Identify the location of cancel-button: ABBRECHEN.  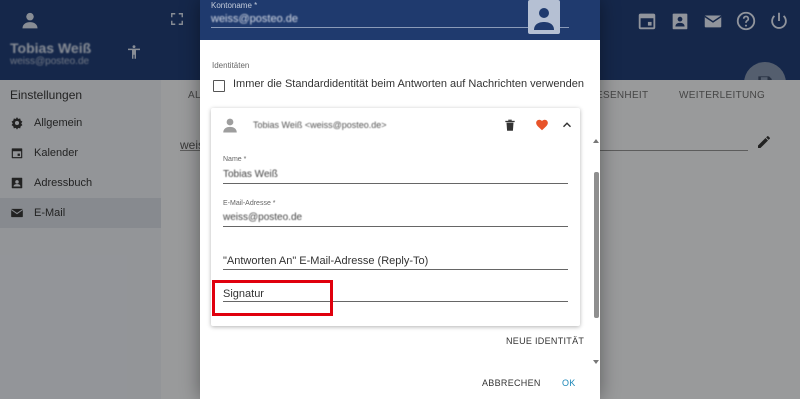
(511, 383).